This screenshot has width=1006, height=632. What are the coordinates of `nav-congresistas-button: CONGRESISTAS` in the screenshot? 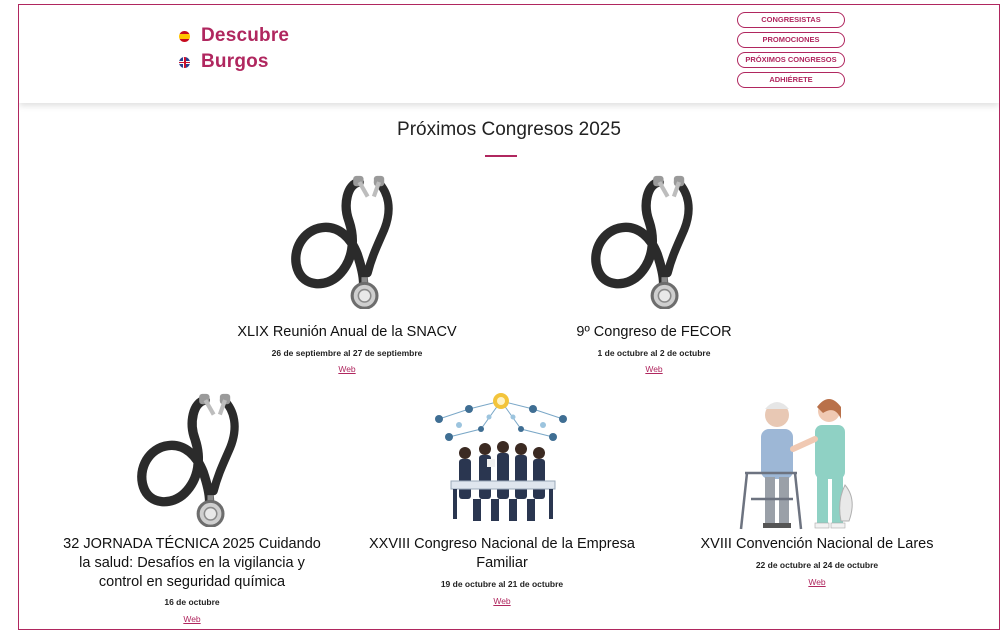 It's located at (791, 20).